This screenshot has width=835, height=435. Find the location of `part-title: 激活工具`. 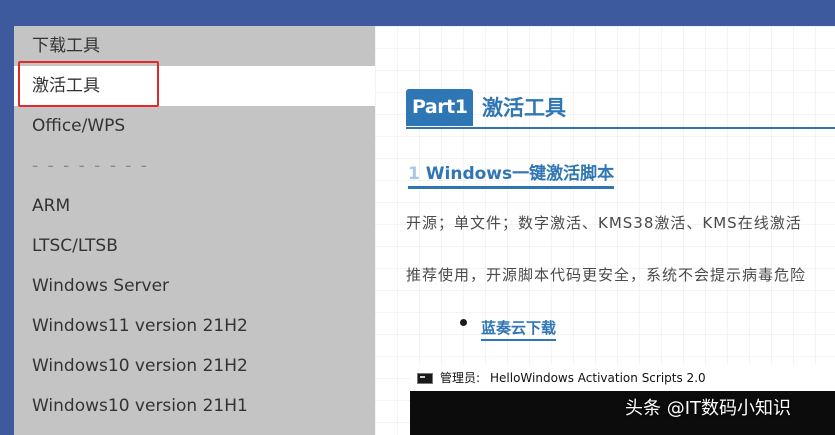

part-title: 激活工具 is located at coordinates (524, 108).